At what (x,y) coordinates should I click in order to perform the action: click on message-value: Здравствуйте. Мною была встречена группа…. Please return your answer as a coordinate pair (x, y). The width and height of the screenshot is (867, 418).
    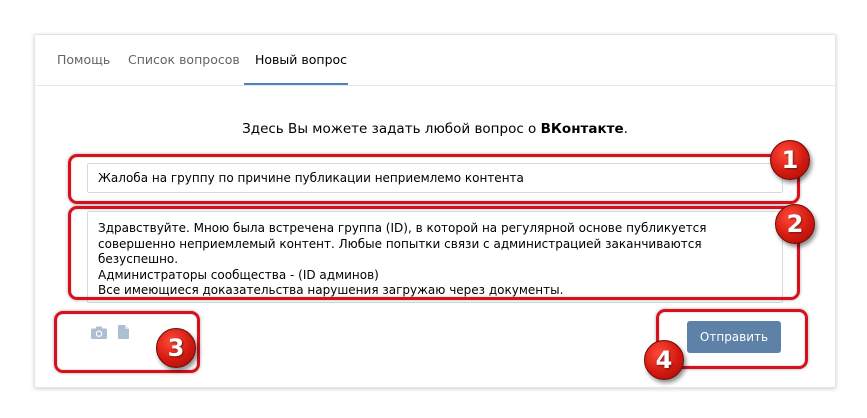
    Looking at the image, I should click on (402, 259).